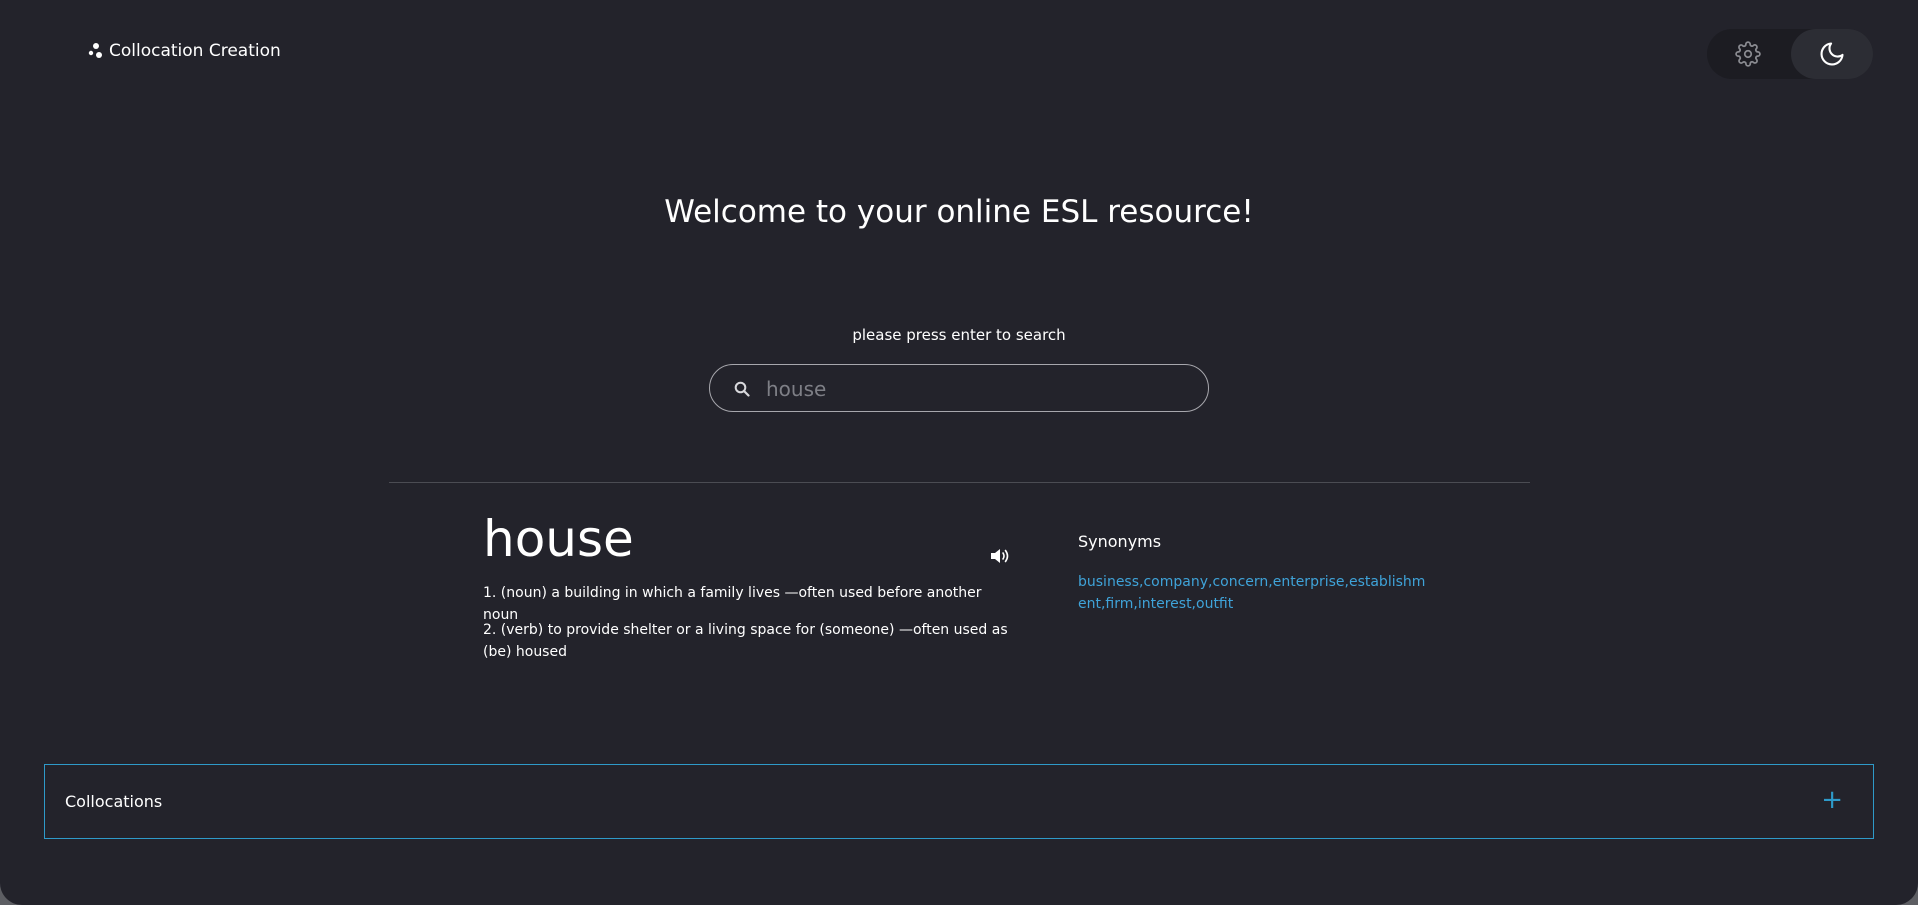  I want to click on collocations-accordion: Collocations +, so click(959, 801).